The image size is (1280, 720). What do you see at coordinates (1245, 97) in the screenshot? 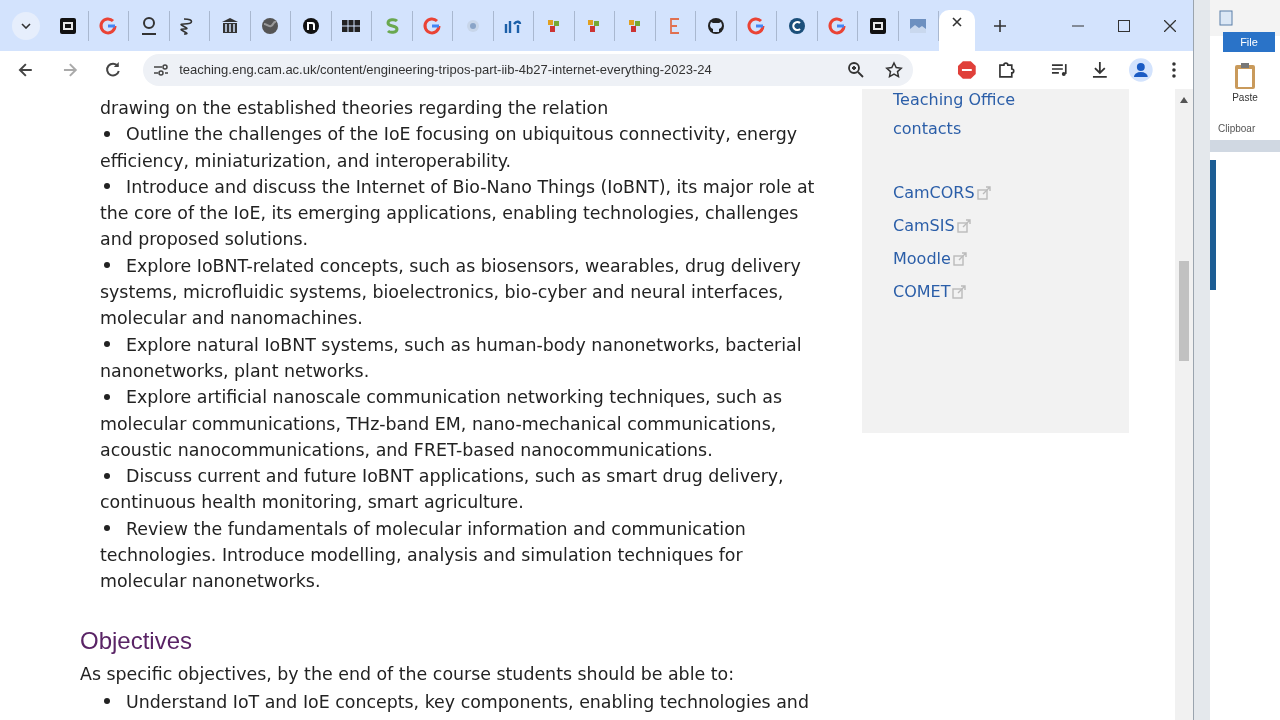
I see `paste-label: Paste` at bounding box center [1245, 97].